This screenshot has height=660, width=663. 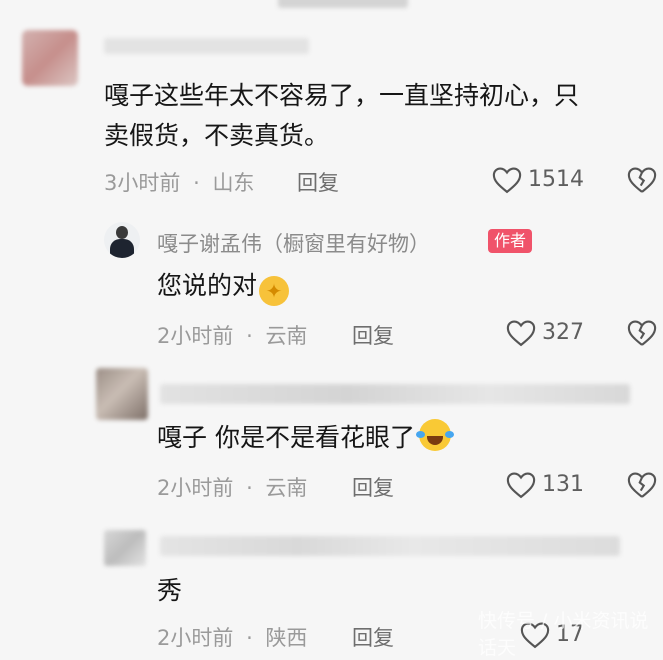 What do you see at coordinates (233, 183) in the screenshot?
I see `location: 山东` at bounding box center [233, 183].